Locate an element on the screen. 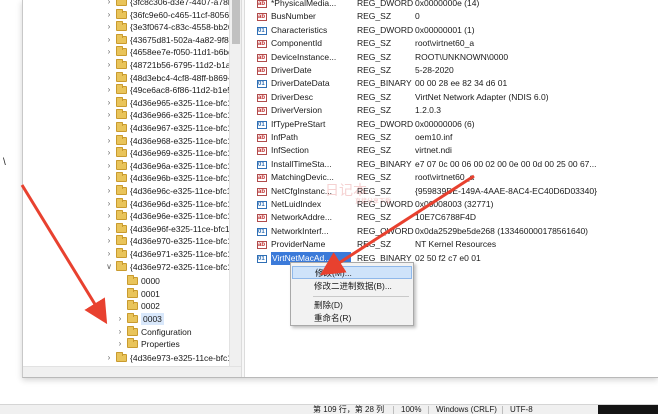 The height and width of the screenshot is (414, 658). tree-horizontal-scrollbar is located at coordinates (132, 371).